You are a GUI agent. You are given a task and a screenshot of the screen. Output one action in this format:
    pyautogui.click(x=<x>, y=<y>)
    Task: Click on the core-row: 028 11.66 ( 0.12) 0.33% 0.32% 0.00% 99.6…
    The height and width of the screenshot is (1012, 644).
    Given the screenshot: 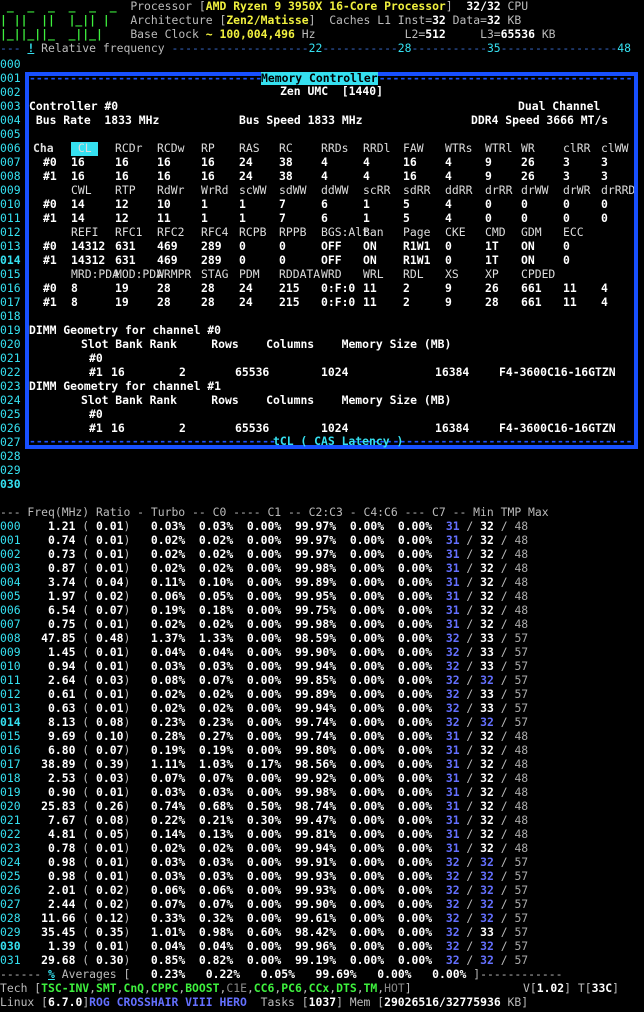 What is the action you would take?
    pyautogui.click(x=322, y=919)
    